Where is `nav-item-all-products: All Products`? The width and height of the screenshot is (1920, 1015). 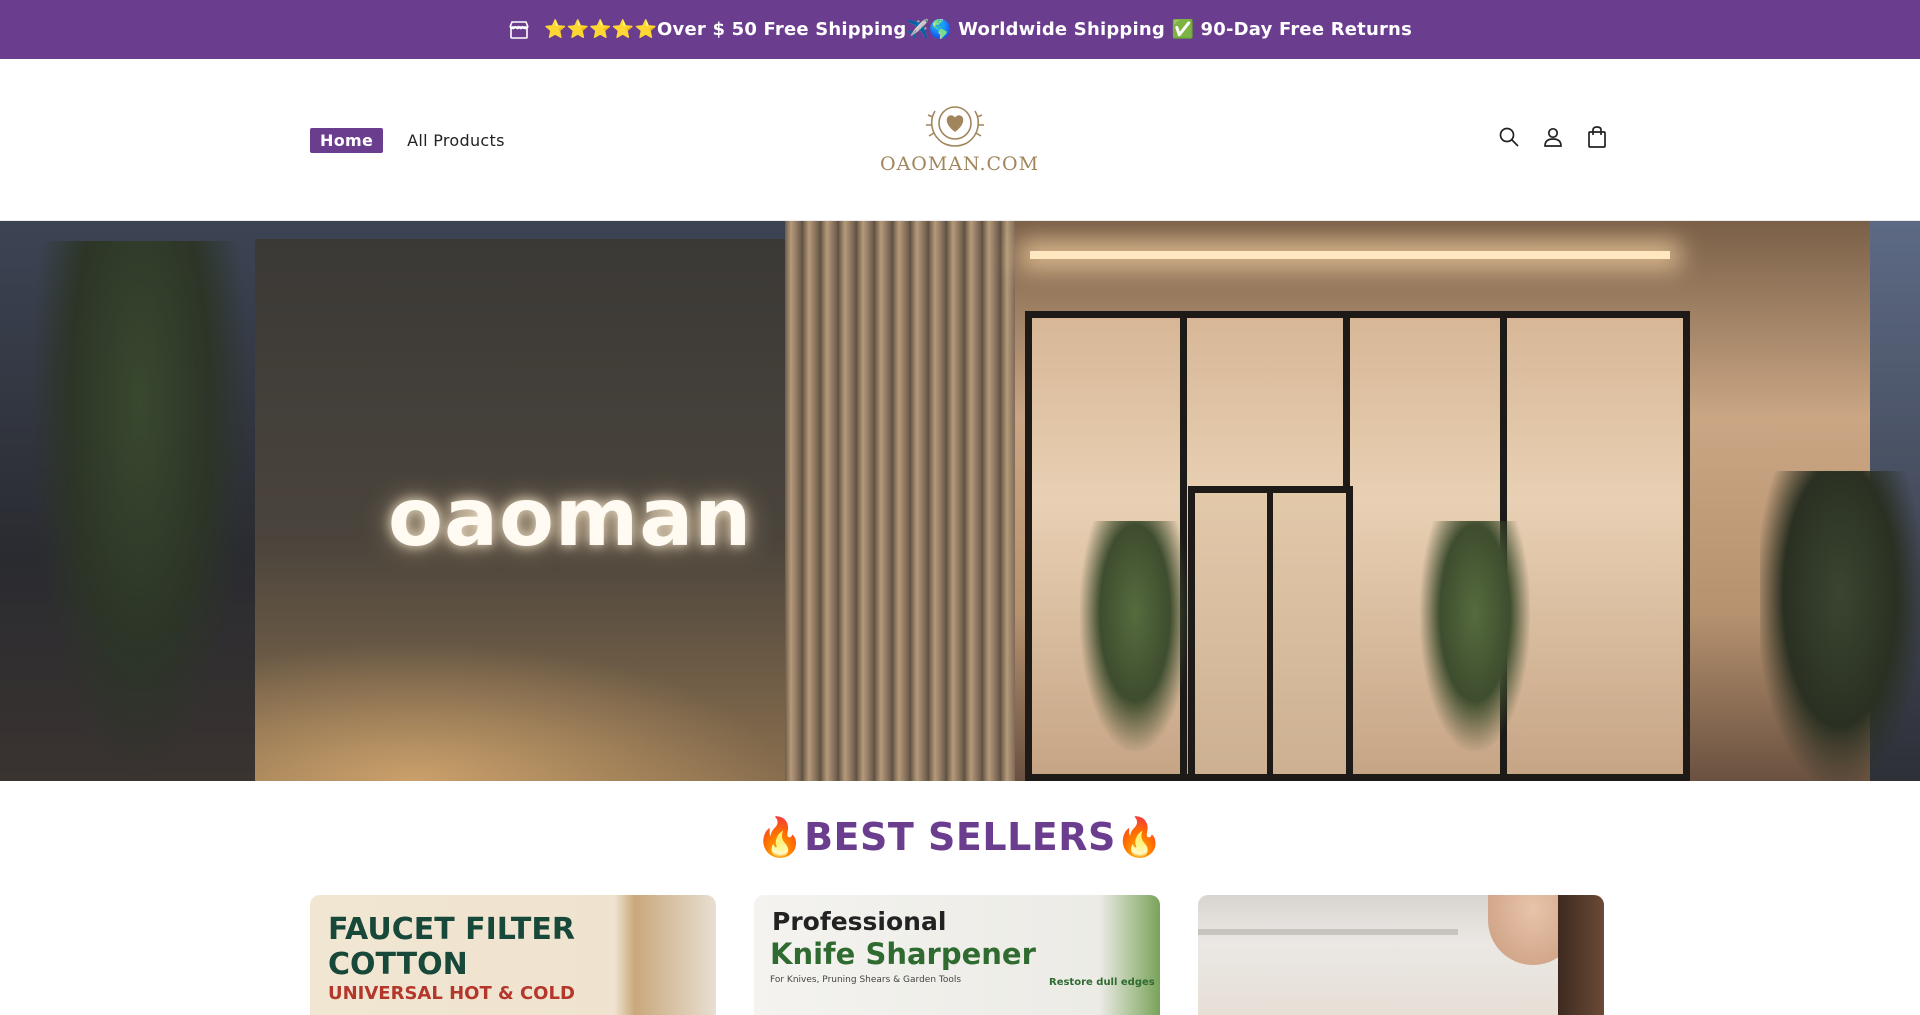 nav-item-all-products: All Products is located at coordinates (456, 140).